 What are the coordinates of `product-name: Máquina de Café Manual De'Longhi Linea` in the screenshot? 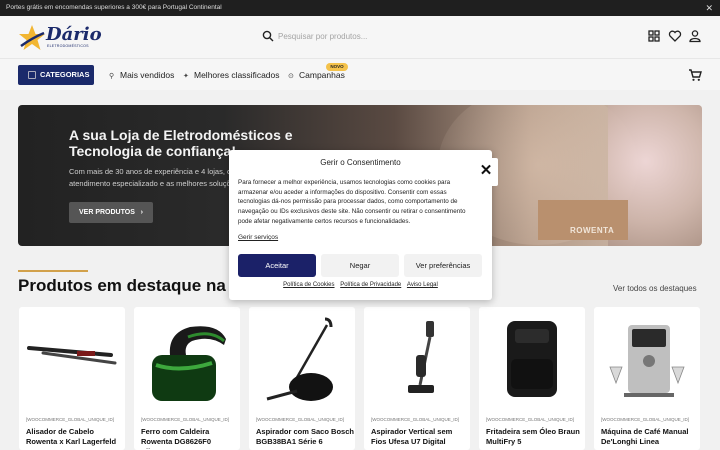 It's located at (650, 438).